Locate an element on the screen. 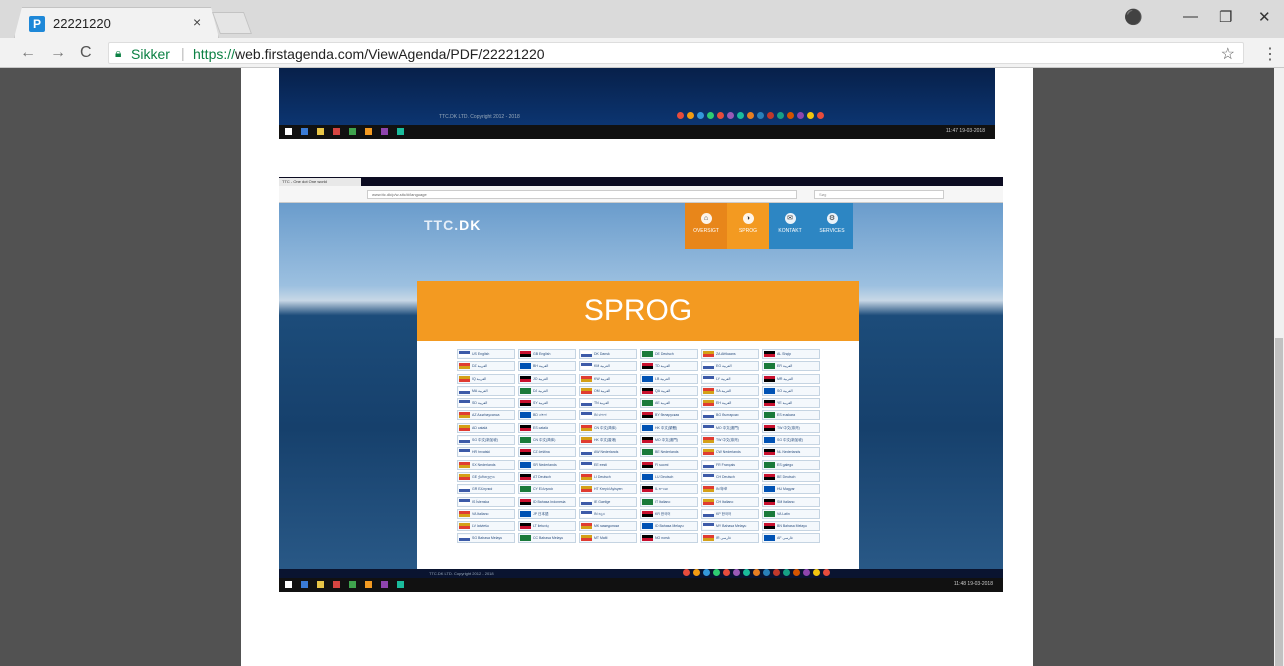  language-label: AE العربية is located at coordinates (663, 403).